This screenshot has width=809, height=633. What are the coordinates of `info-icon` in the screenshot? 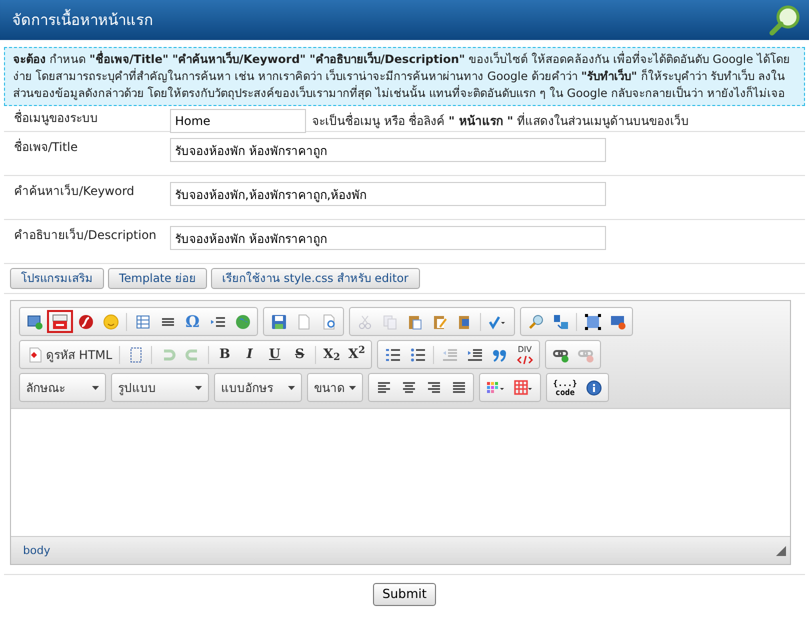 It's located at (594, 388).